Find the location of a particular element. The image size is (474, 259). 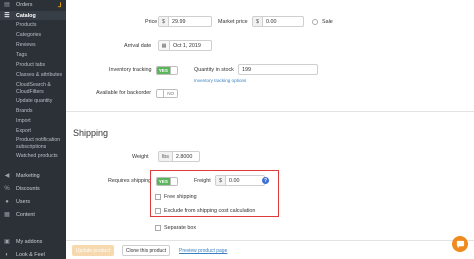

content-icon: ▦ is located at coordinates (7, 214).